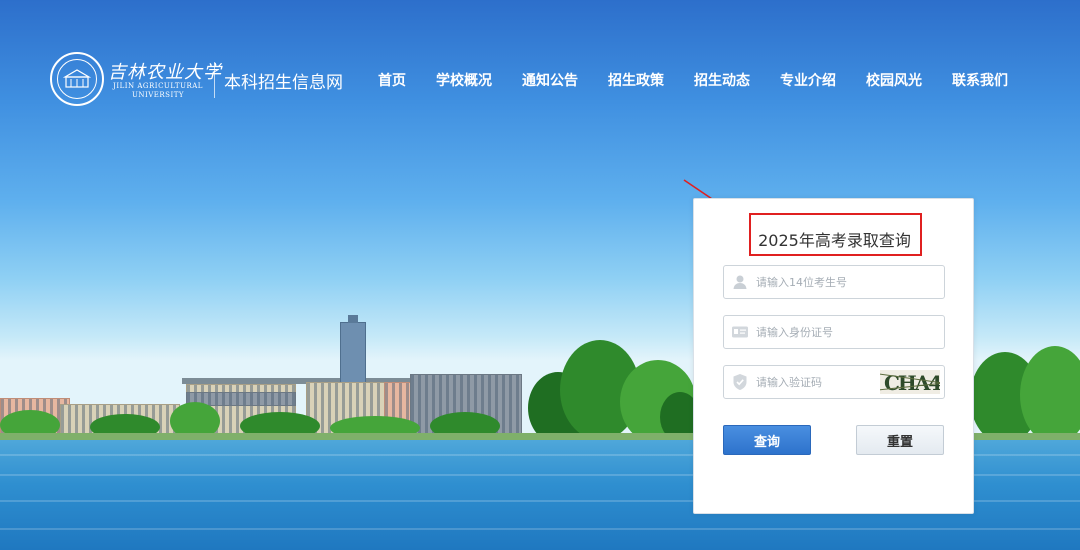 Image resolution: width=1080 pixels, height=550 pixels. What do you see at coordinates (740, 332) in the screenshot?
I see `id-card-icon` at bounding box center [740, 332].